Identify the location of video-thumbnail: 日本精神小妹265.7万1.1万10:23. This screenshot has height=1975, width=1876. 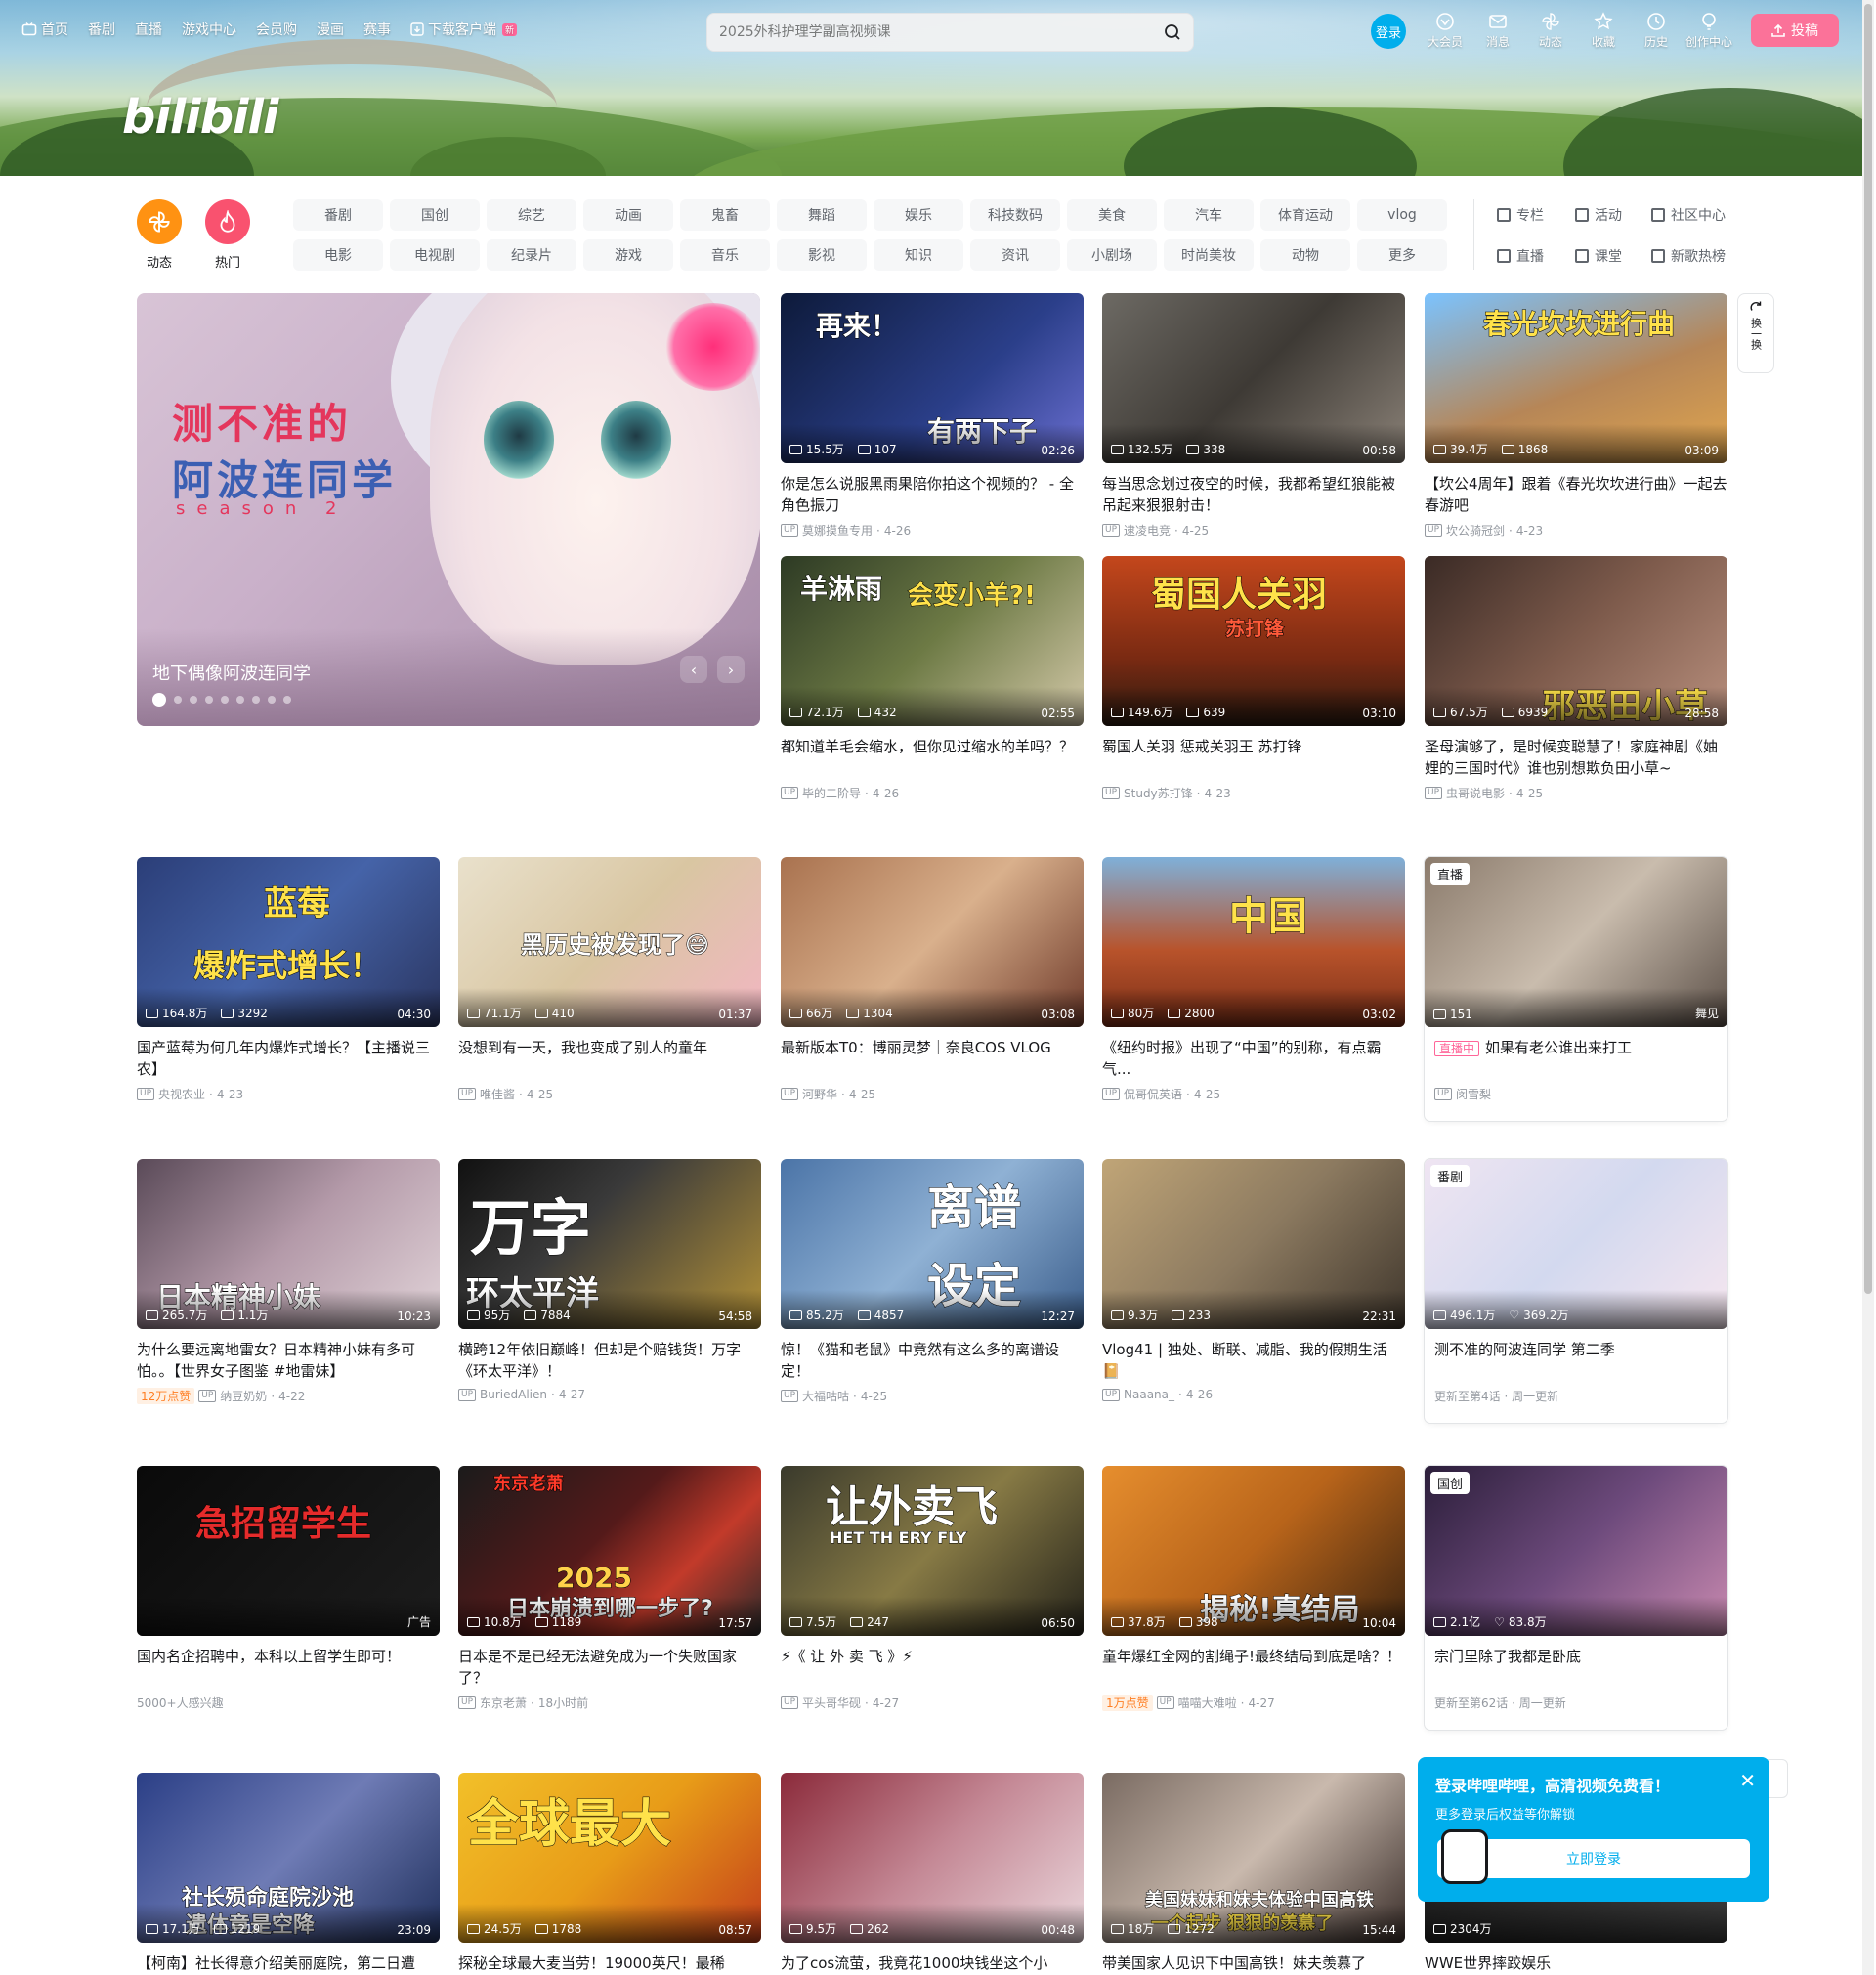
(288, 1244).